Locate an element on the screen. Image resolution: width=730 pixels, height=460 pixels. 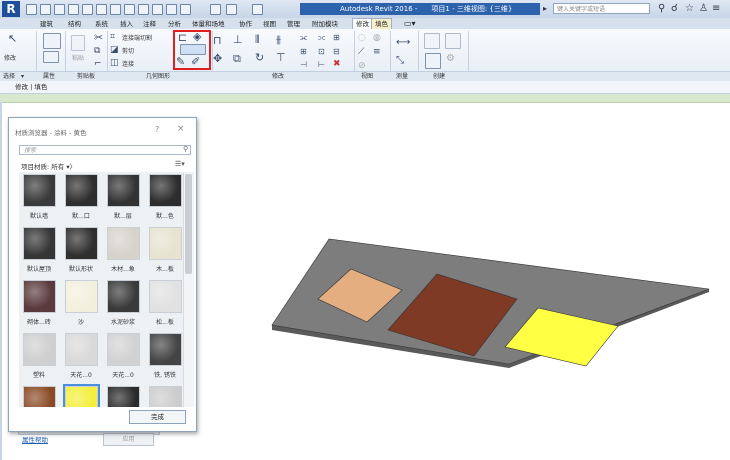
mirror-draw-icon: ⫵ is located at coordinates (278, 39).